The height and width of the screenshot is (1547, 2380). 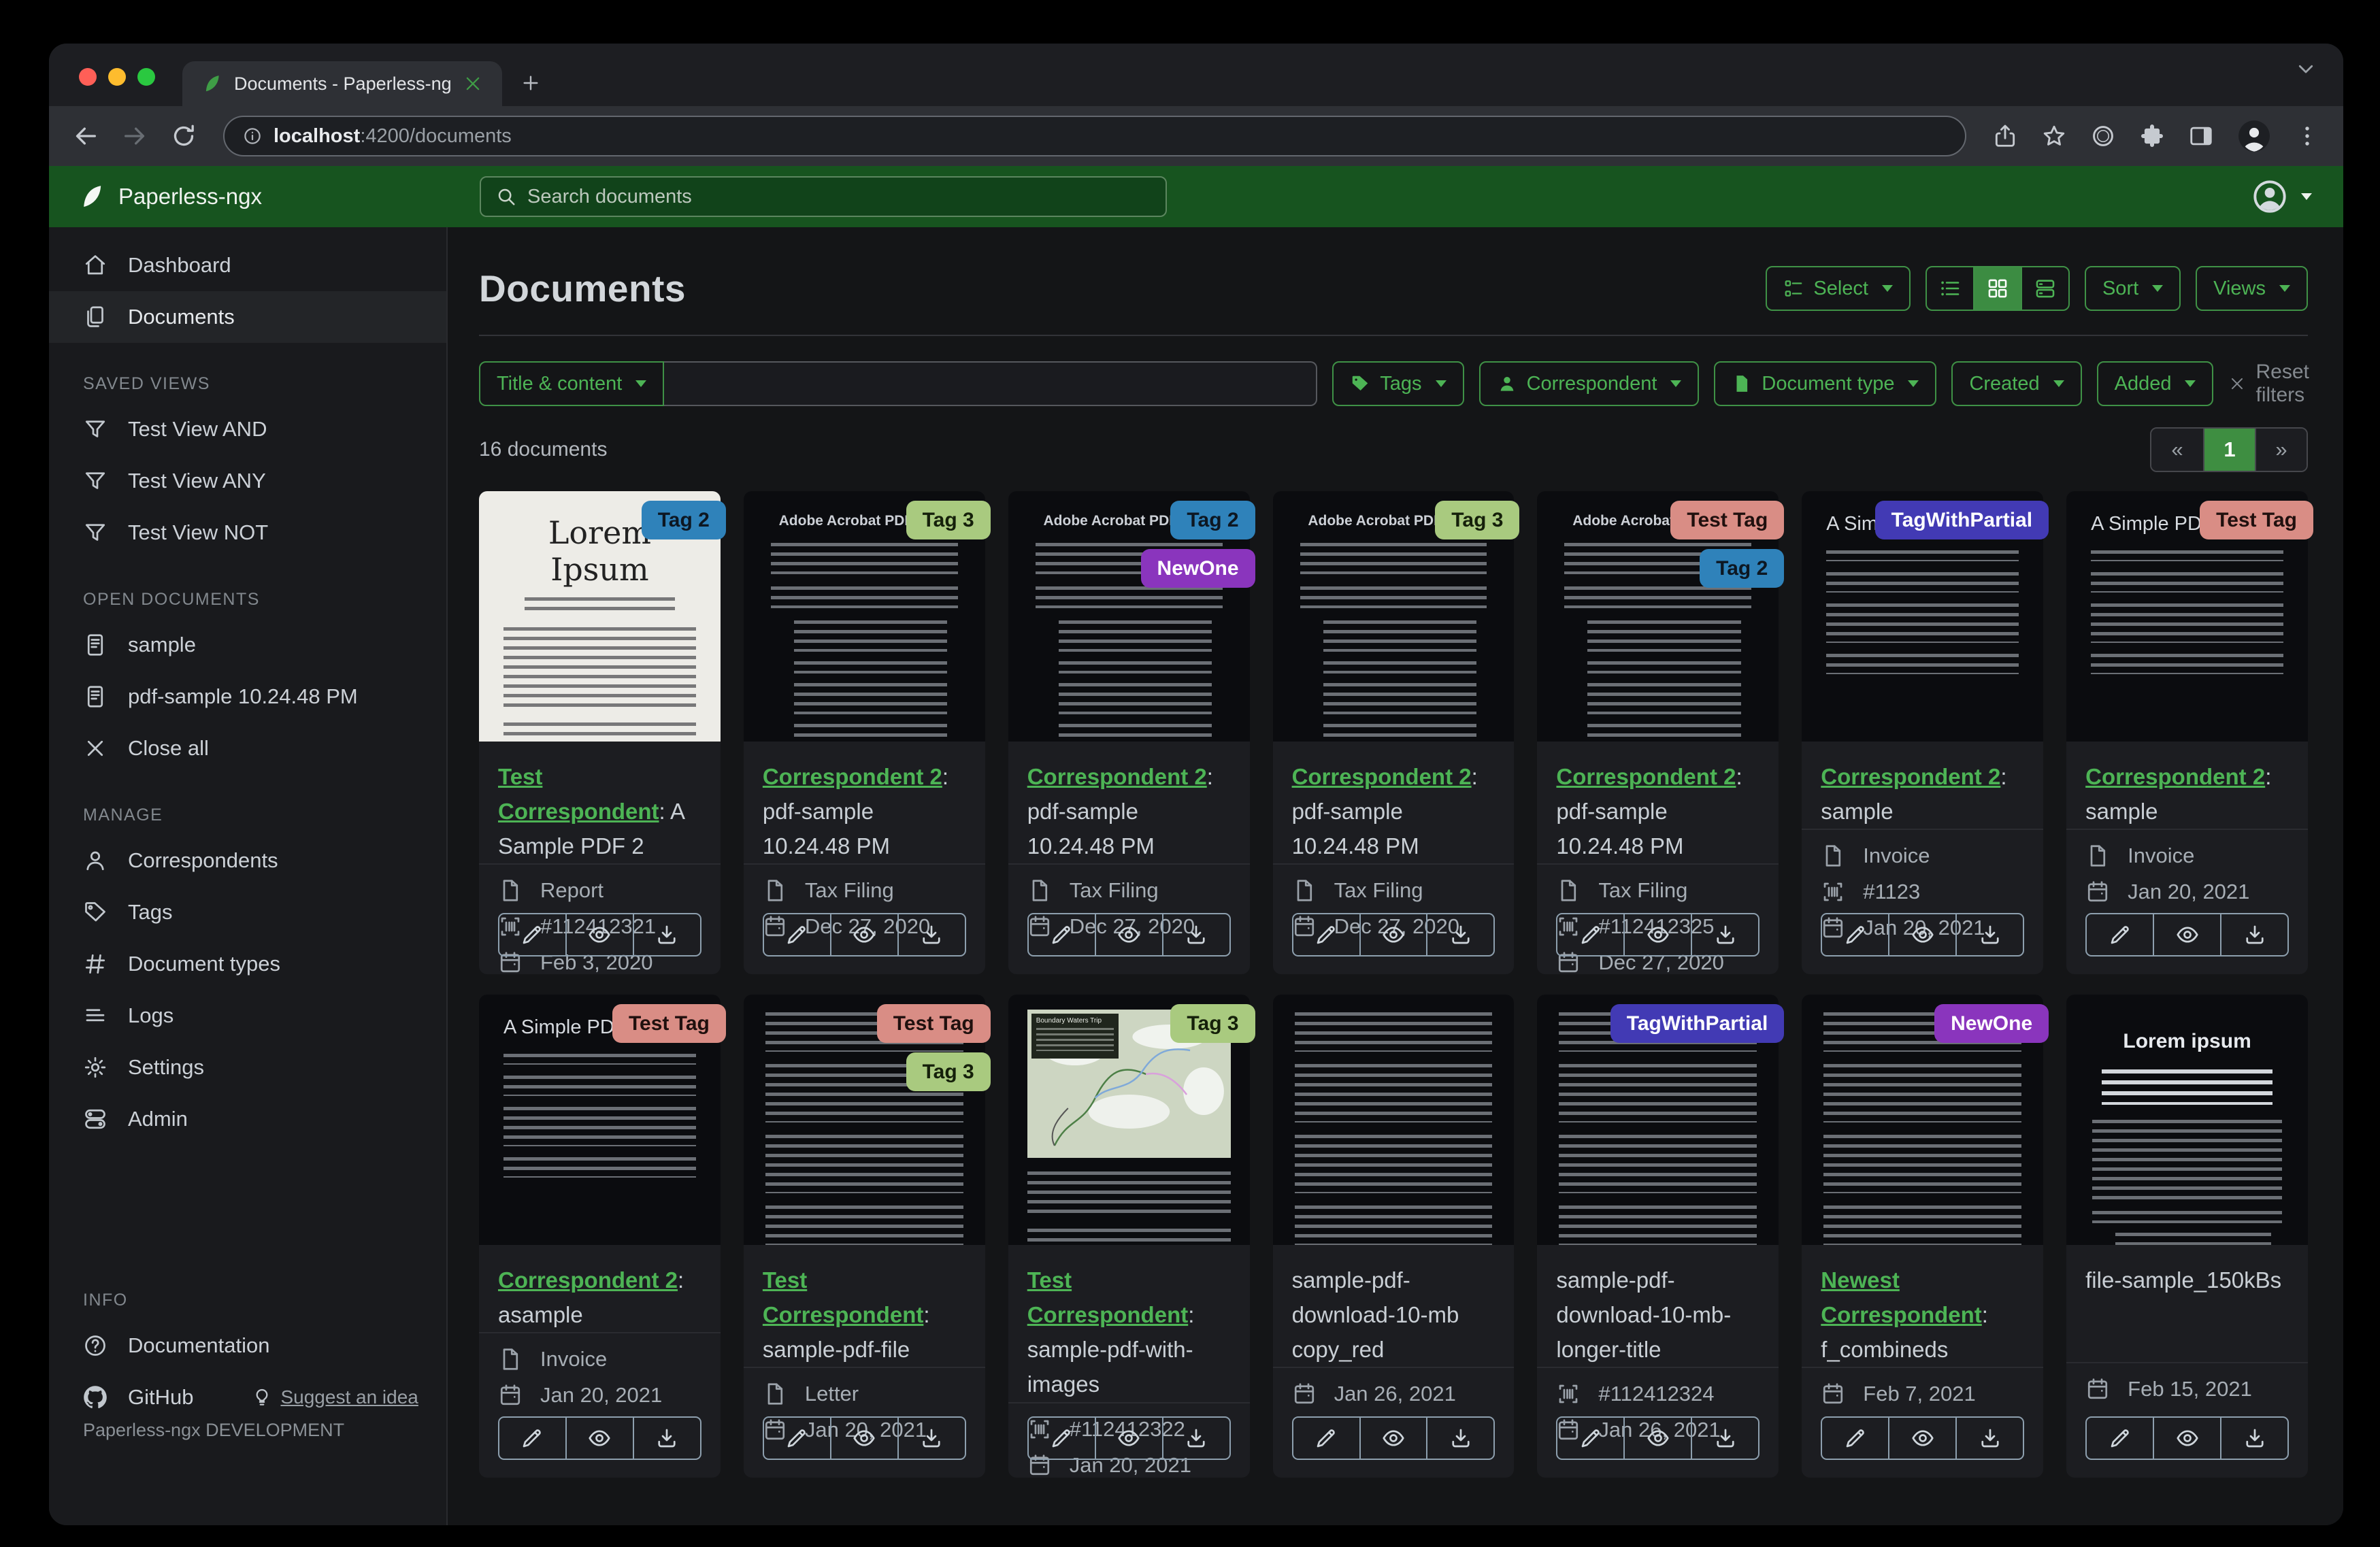 What do you see at coordinates (248, 964) in the screenshot?
I see `sidebar-item-document-types: Document types` at bounding box center [248, 964].